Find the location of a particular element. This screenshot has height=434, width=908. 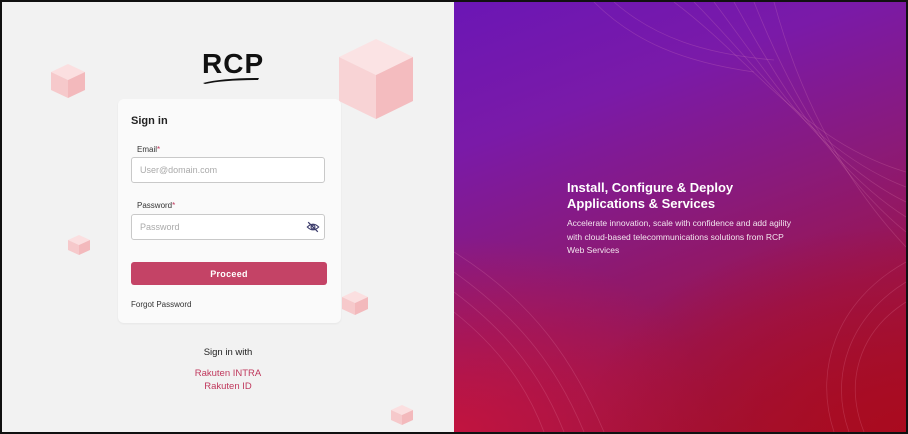

sso-rakuten-intra-link: Rakuten INTRA is located at coordinates (228, 373).